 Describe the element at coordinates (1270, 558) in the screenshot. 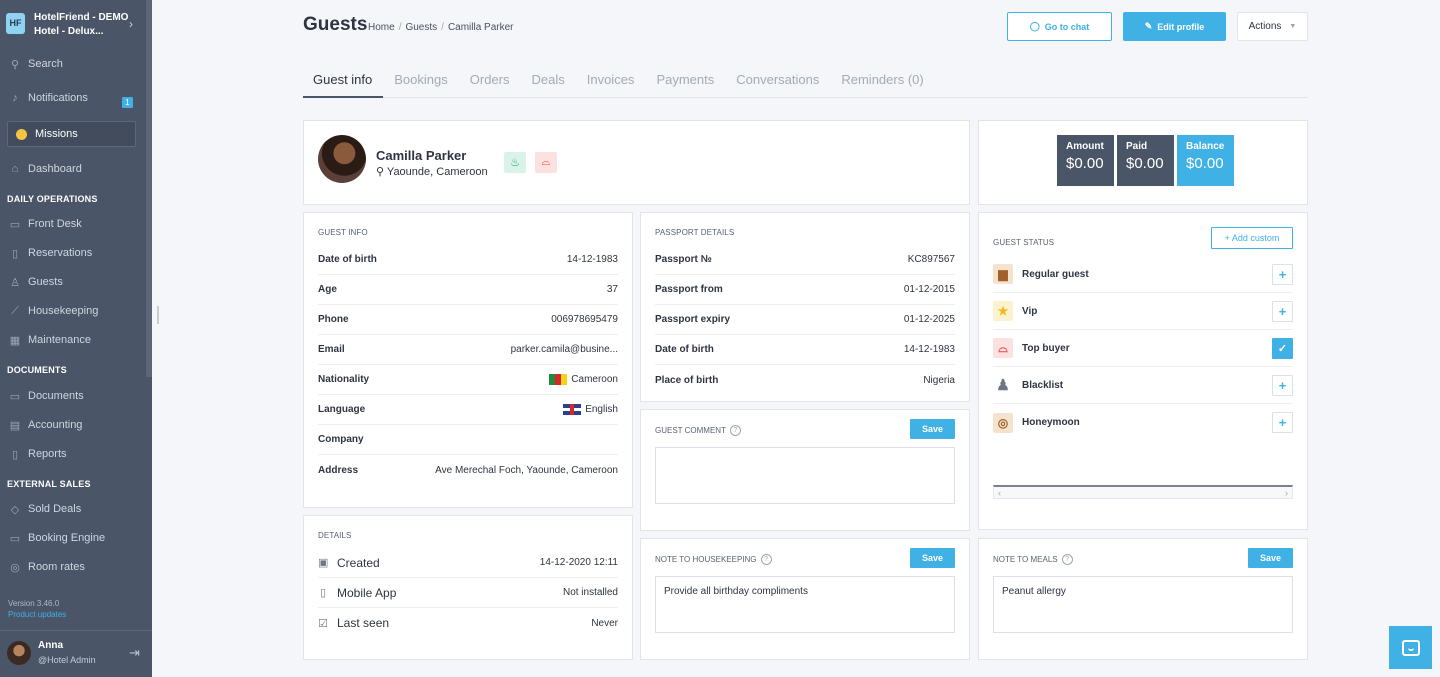

I see `meals-save-button: Save` at that location.